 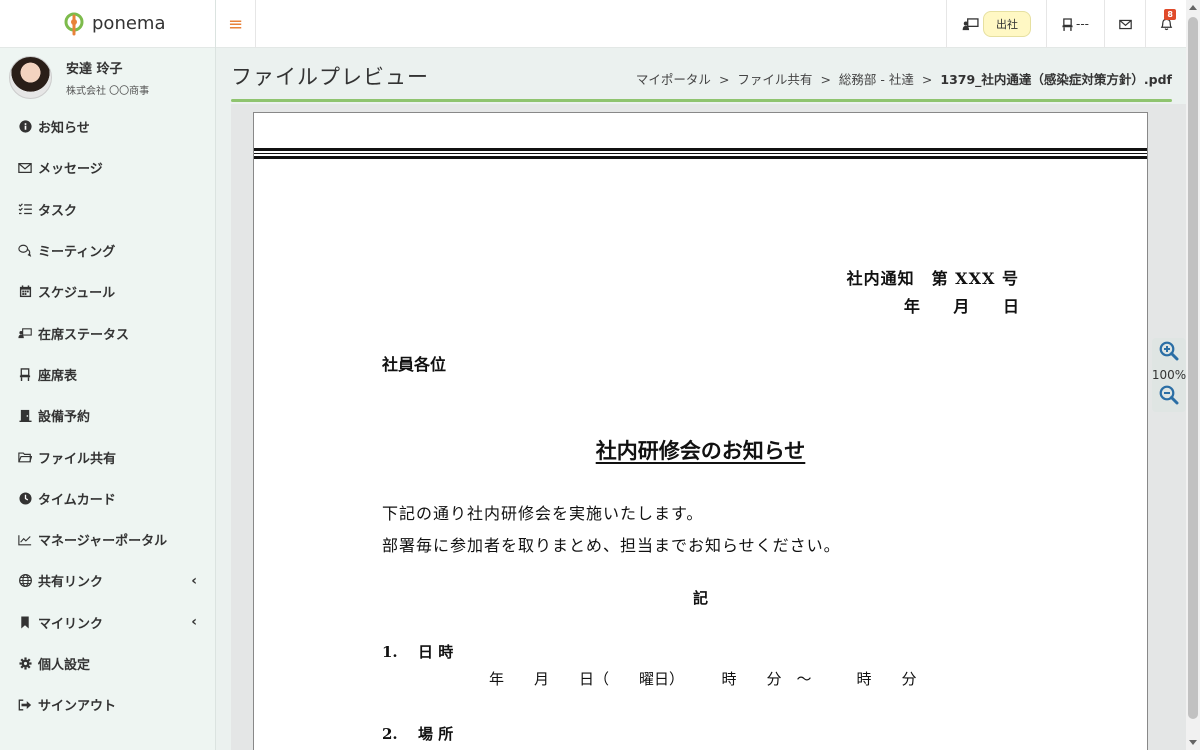 What do you see at coordinates (107, 622) in the screenshot?
I see `sidebar-item-my-links: マイリンク ‹` at bounding box center [107, 622].